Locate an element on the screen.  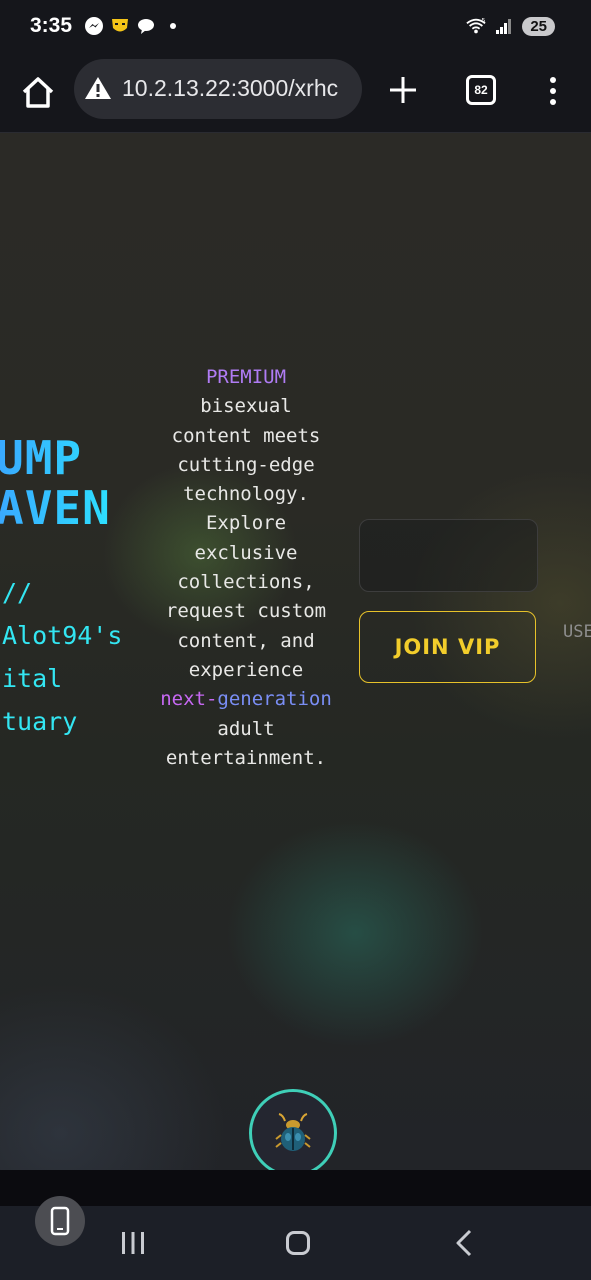
plus-icon is located at coordinates (403, 90).